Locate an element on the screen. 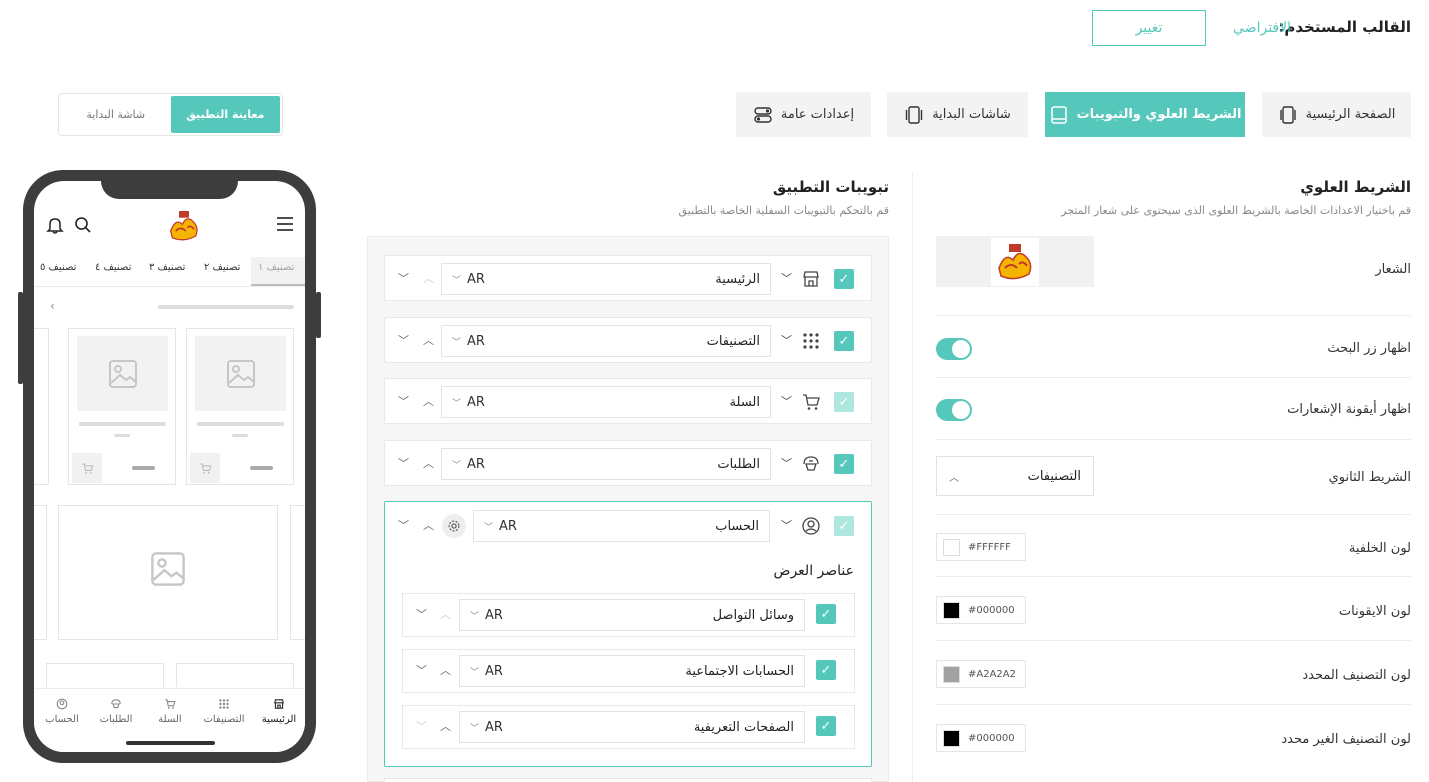  tab-splash-screens: شاشات البداية is located at coordinates (957, 114).